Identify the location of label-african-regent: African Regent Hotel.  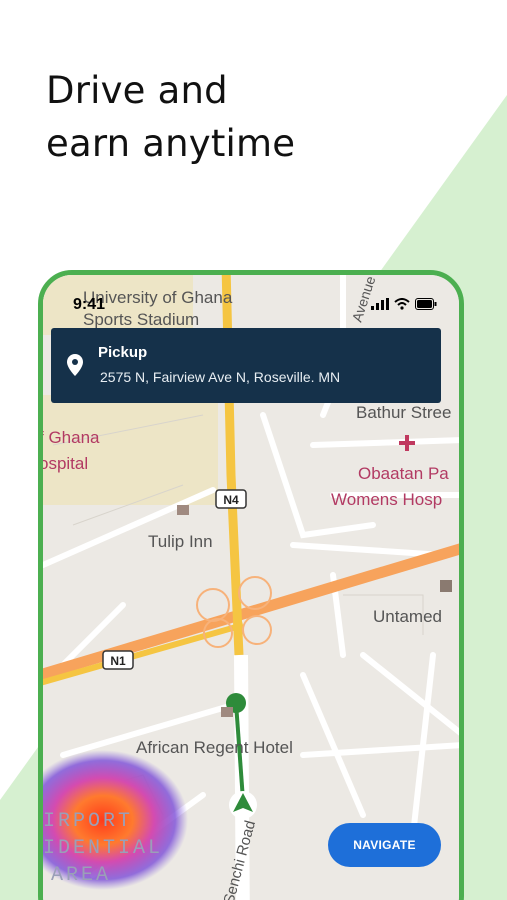
(214, 747).